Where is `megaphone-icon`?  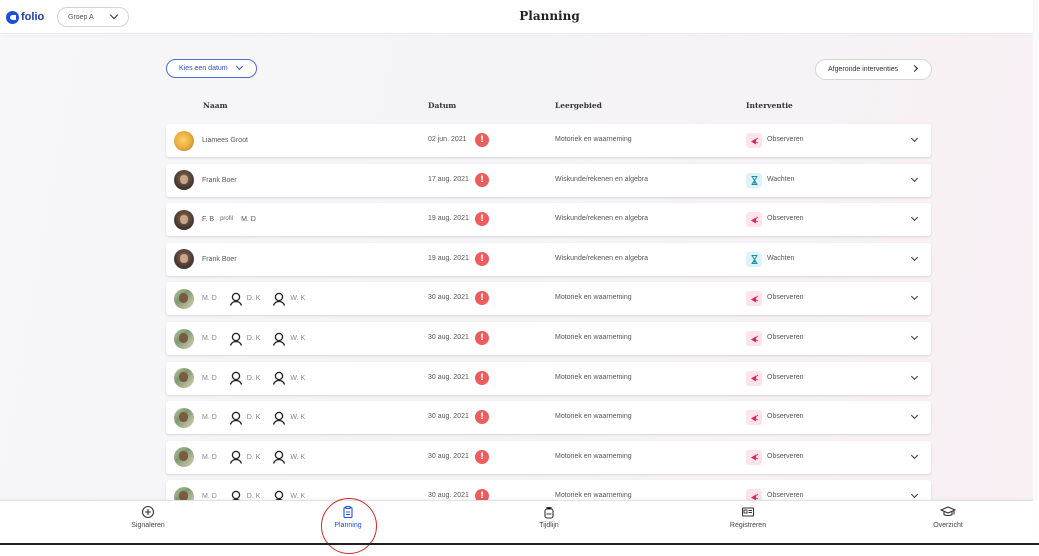 megaphone-icon is located at coordinates (754, 457).